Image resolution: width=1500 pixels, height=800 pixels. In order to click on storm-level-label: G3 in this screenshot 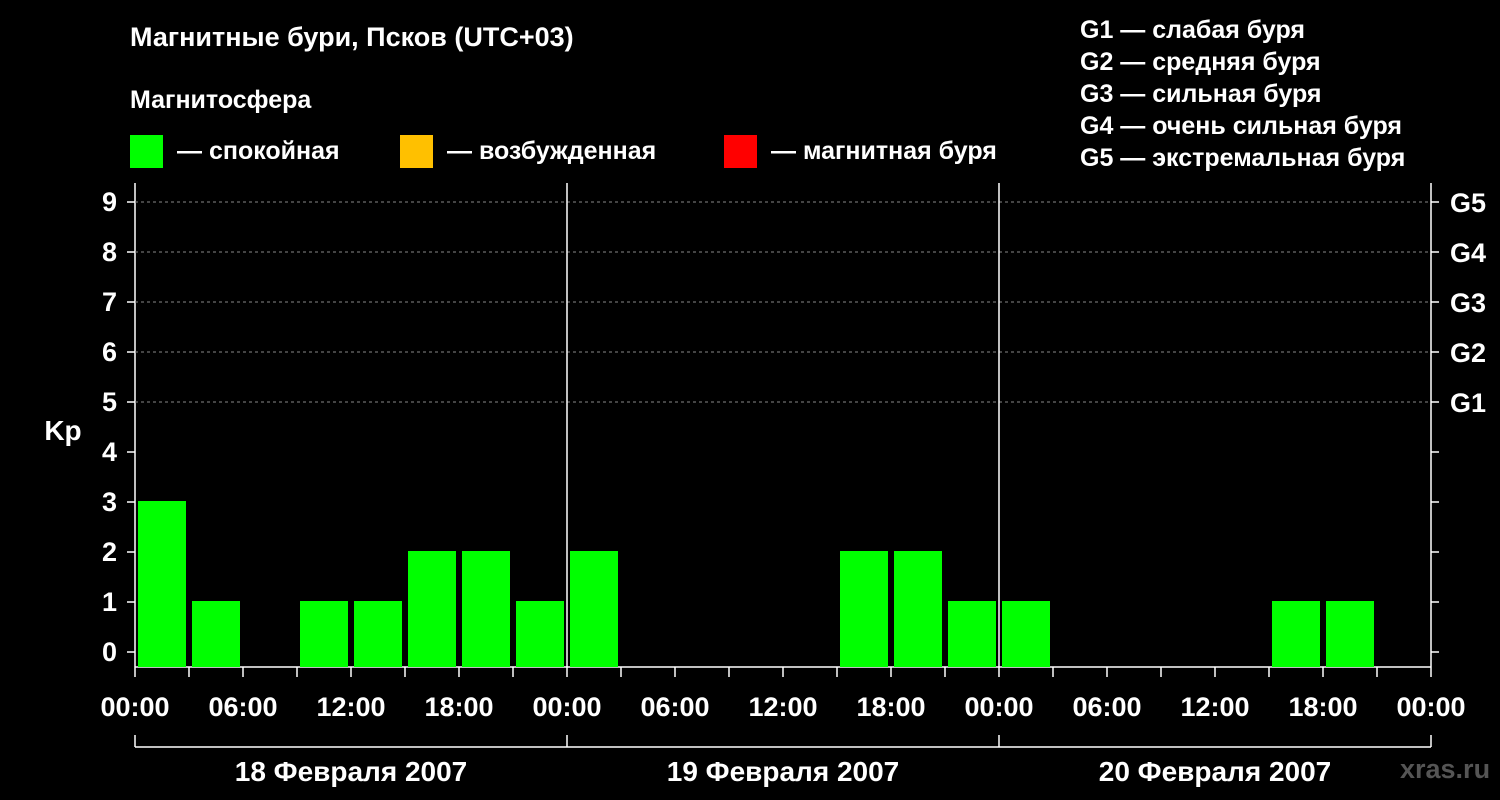, I will do `click(1468, 303)`.